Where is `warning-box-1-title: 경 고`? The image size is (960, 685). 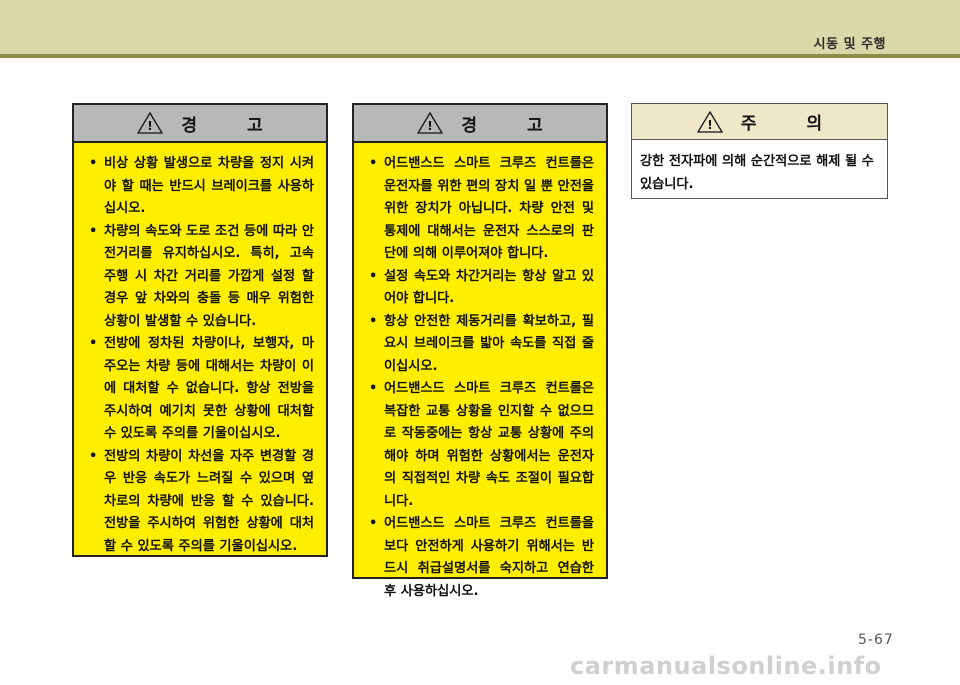
warning-box-1-title: 경 고 is located at coordinates (233, 125).